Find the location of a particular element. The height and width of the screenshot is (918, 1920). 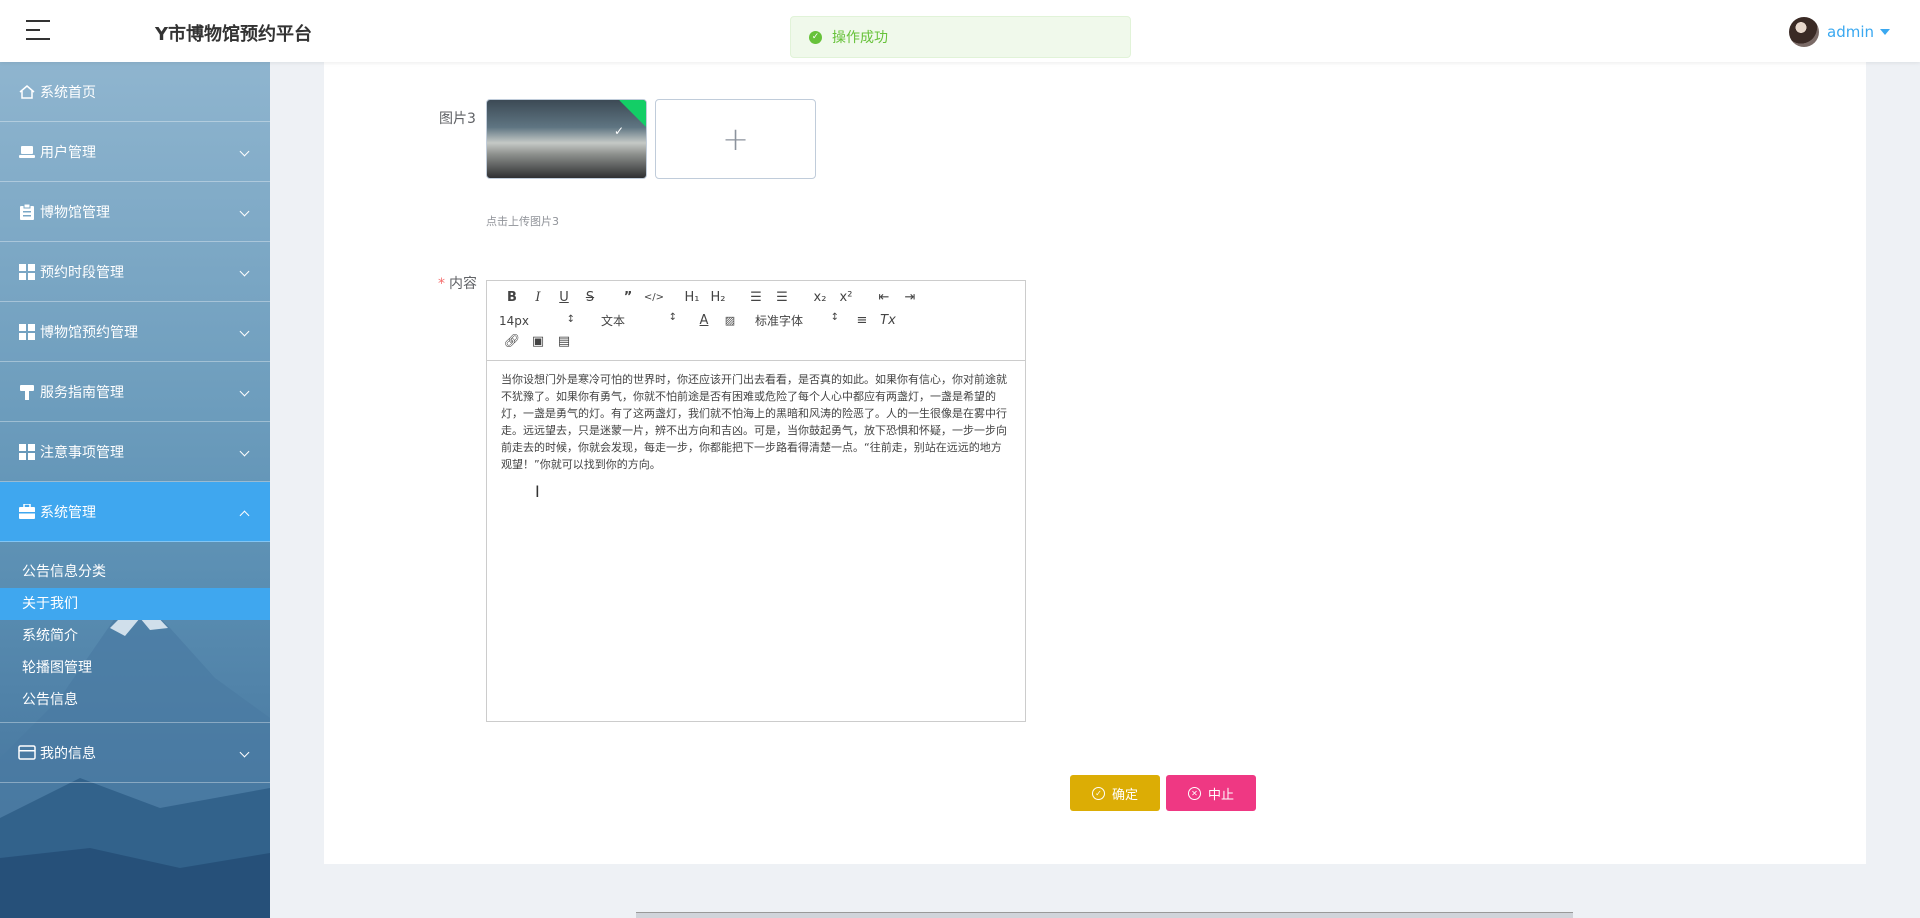

heading2-icon: H₂ is located at coordinates (718, 297).